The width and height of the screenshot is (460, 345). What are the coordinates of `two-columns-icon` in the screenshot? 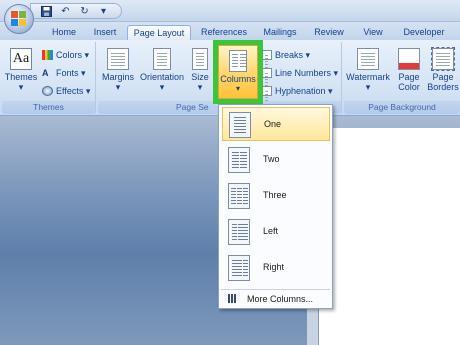 It's located at (239, 160).